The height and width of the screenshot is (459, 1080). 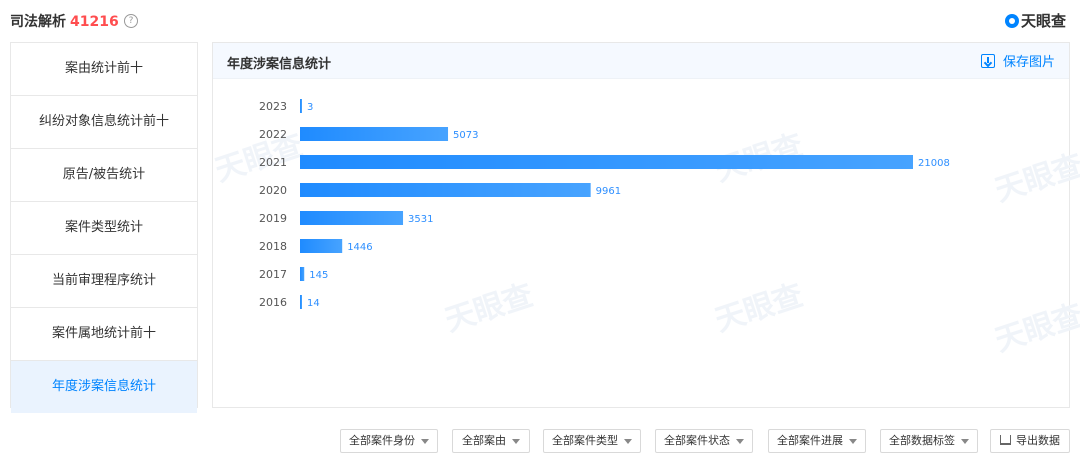 What do you see at coordinates (922, 440) in the screenshot?
I see `filter-data-tag-label: 全部数据标签` at bounding box center [922, 440].